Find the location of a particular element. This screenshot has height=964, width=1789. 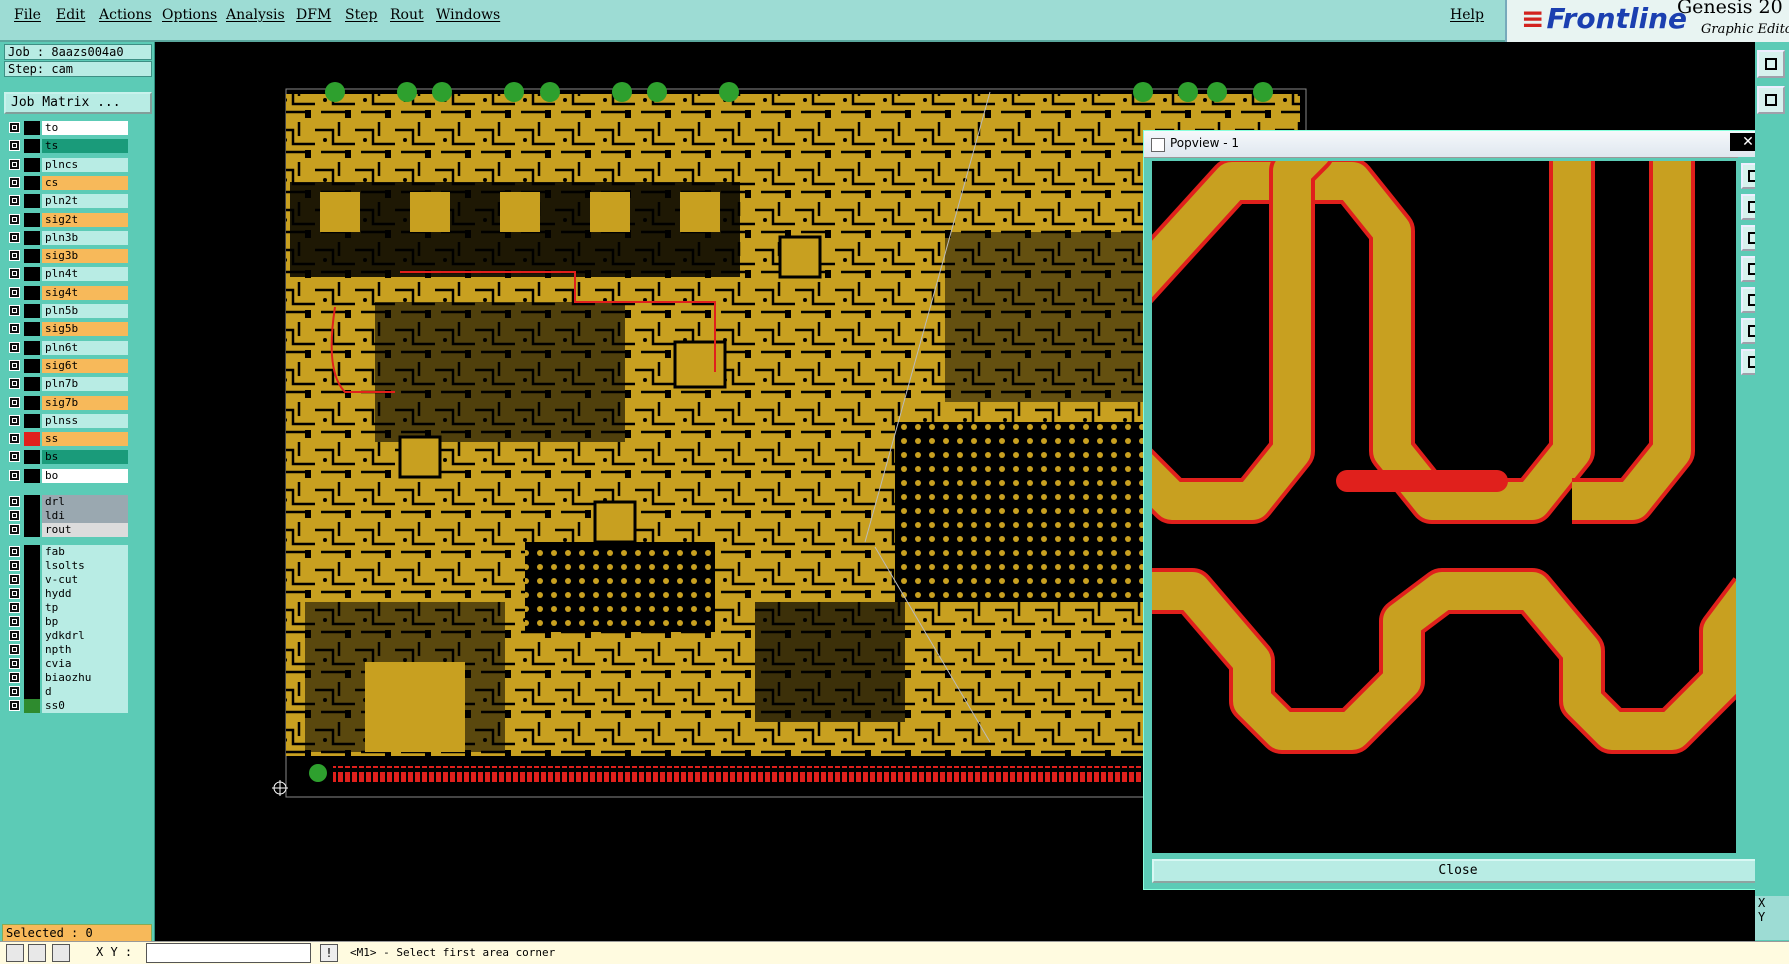

layer-name: pln2t is located at coordinates (85, 201).